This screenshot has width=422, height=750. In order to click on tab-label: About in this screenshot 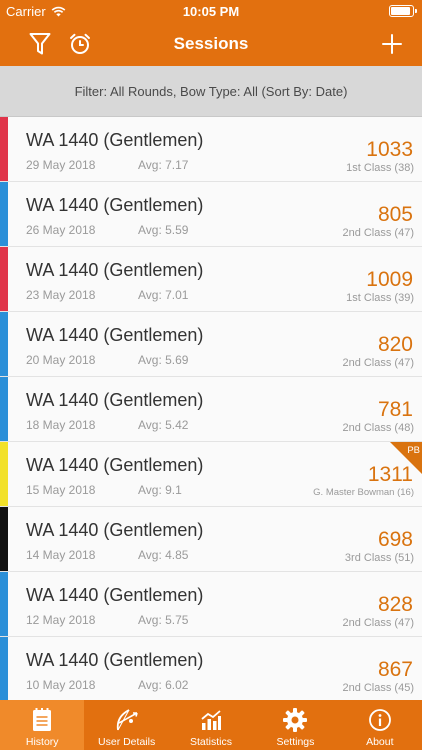, I will do `click(380, 742)`.